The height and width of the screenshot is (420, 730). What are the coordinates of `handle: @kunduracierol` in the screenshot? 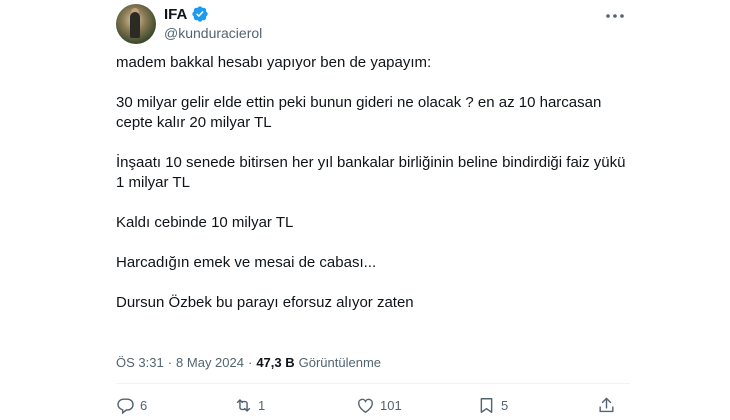 It's located at (213, 33).